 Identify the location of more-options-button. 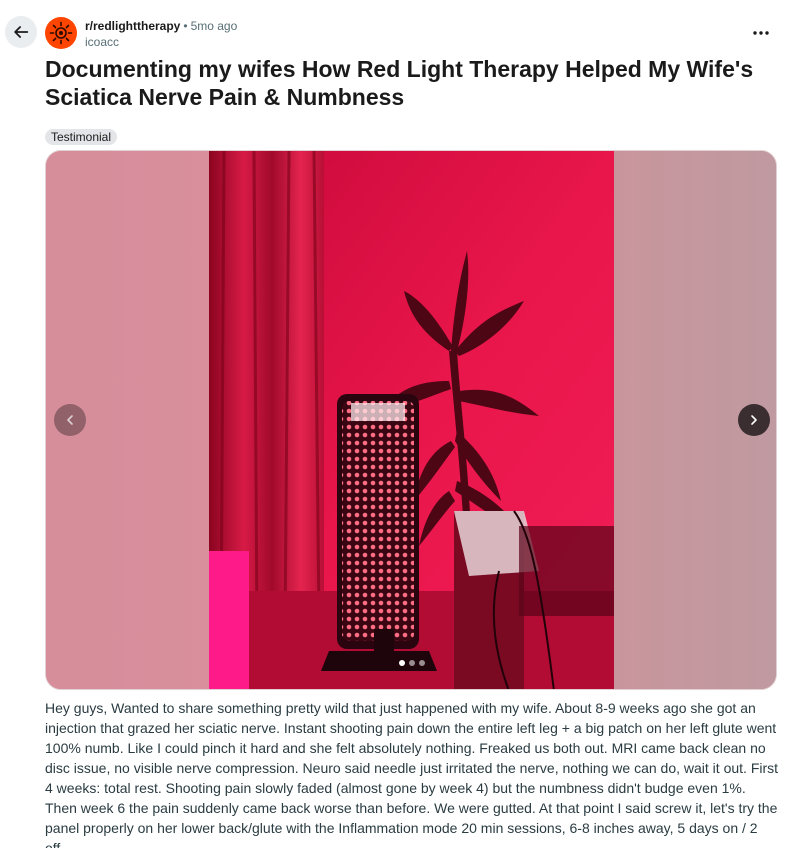
(761, 33).